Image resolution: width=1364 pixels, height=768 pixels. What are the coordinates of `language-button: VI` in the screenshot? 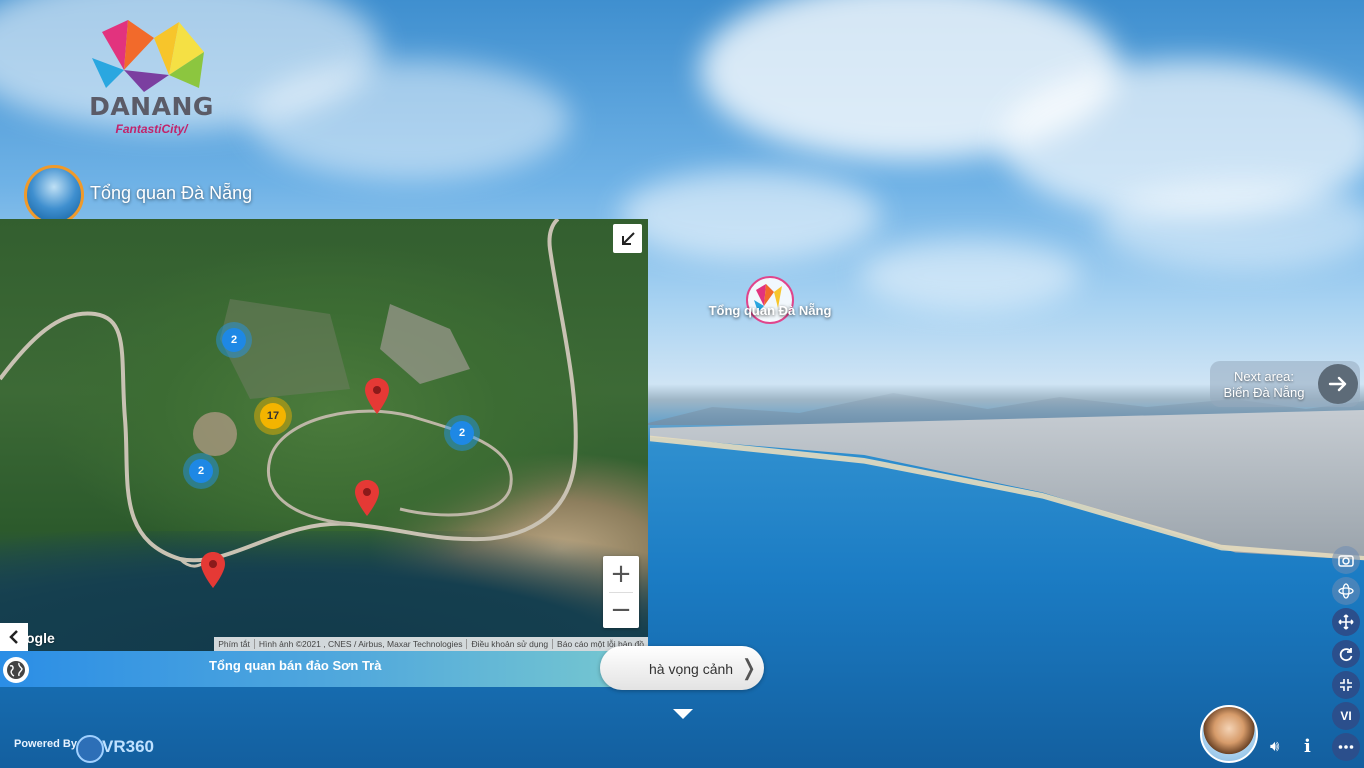 It's located at (1346, 715).